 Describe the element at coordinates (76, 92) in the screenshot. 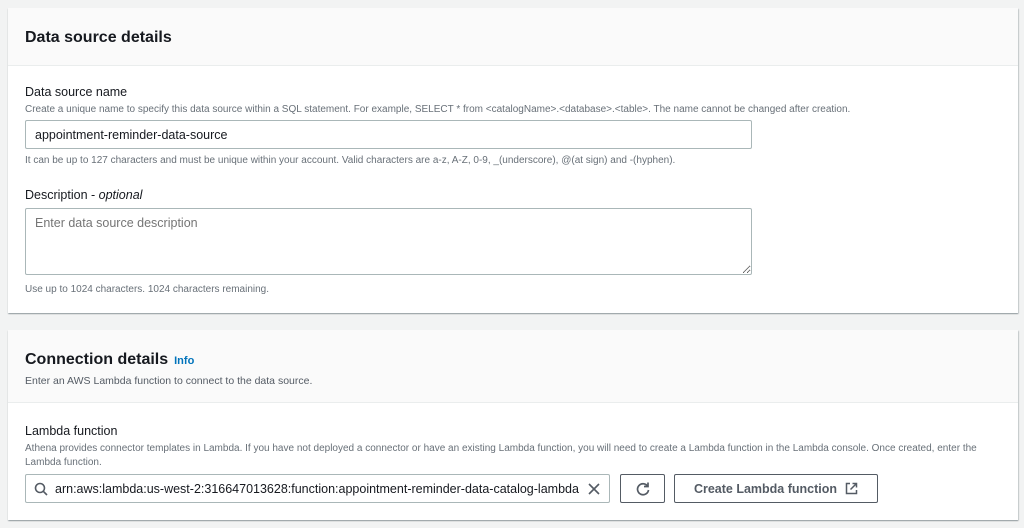

I see `name-label: Data source name` at that location.